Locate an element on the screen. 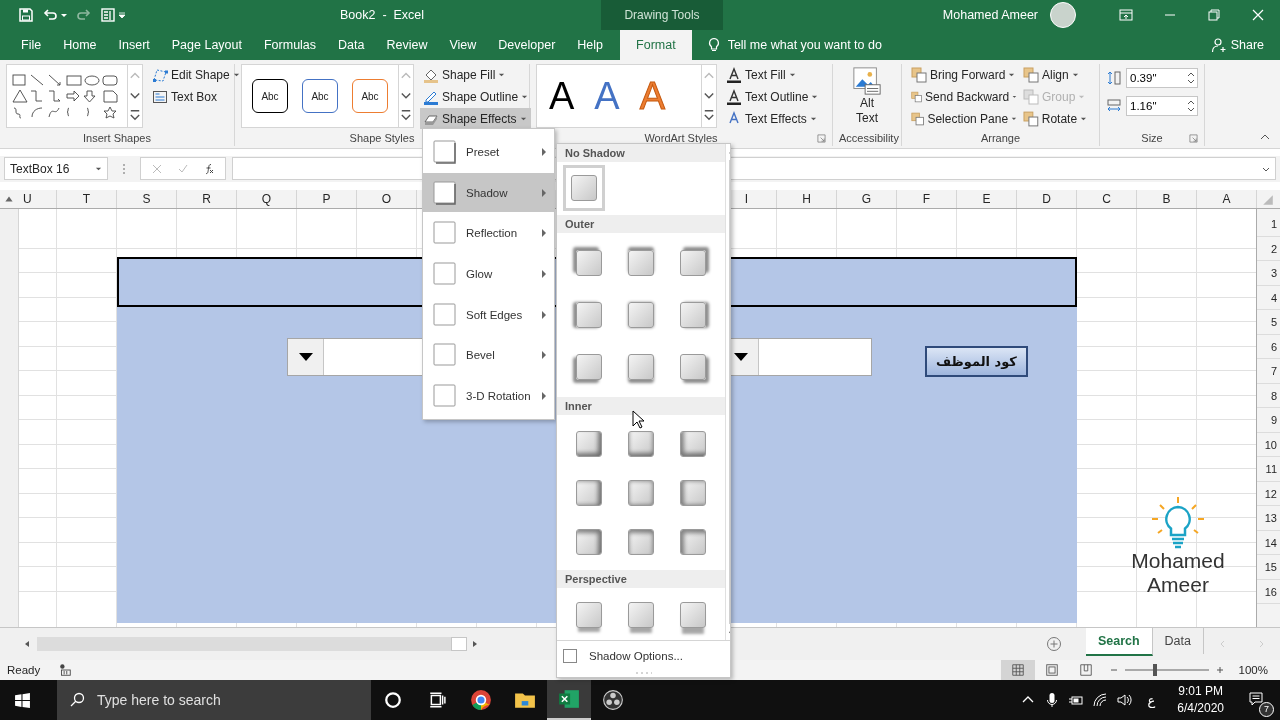  ribbon-tab: Developer is located at coordinates (527, 45).